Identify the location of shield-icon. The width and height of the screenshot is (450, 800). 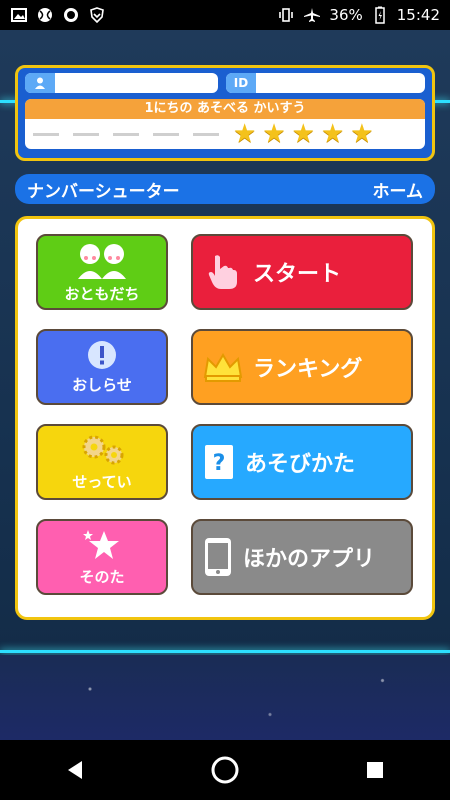
(97, 15).